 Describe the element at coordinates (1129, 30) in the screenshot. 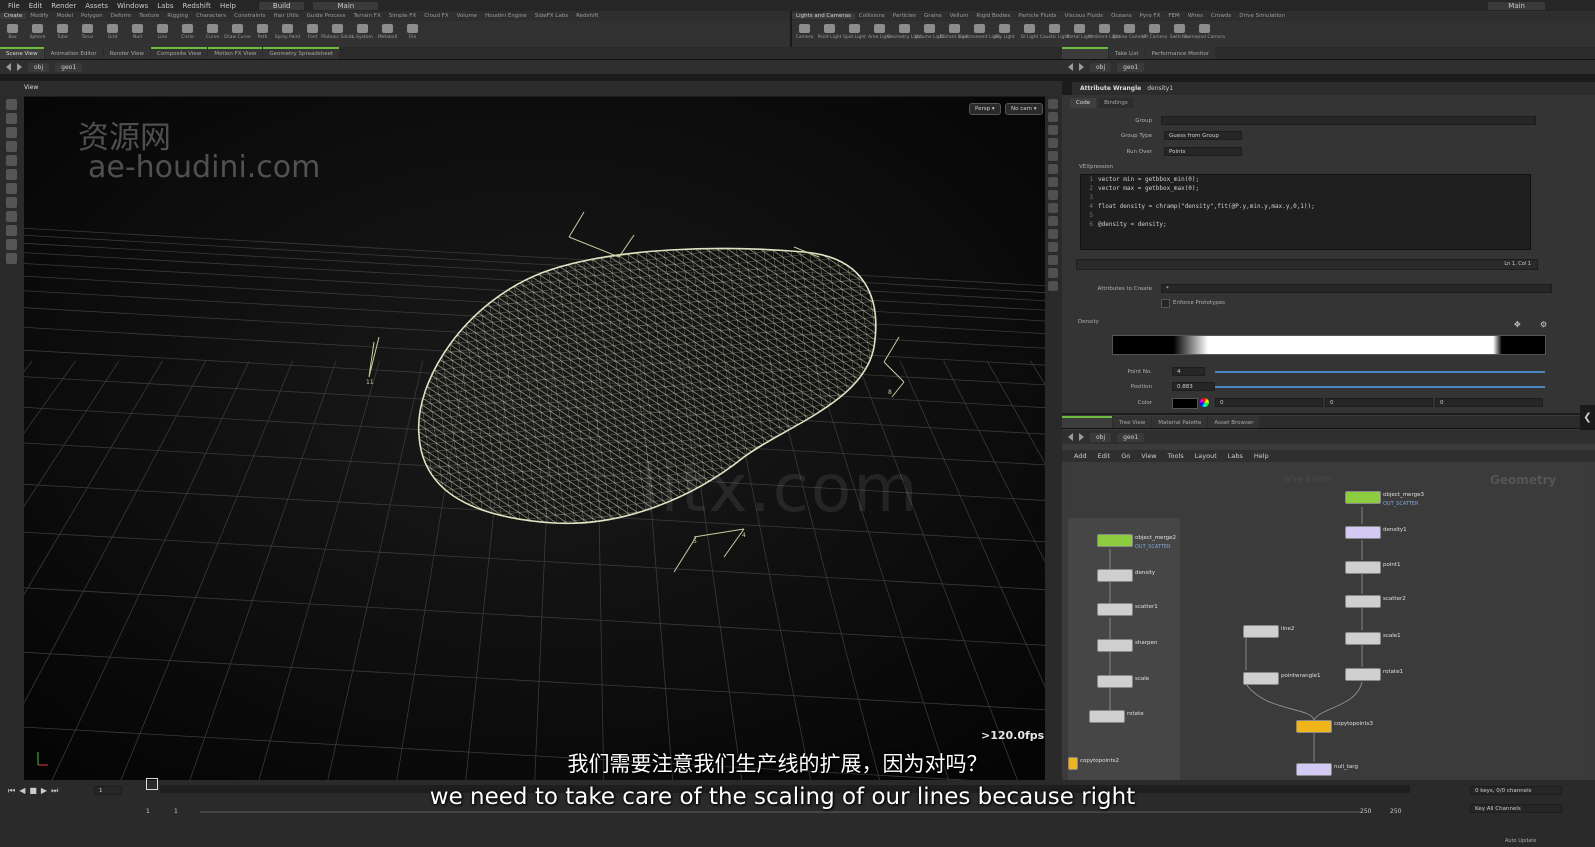

I see `shelf-tool-stereo-camera: Stereo Camera` at that location.